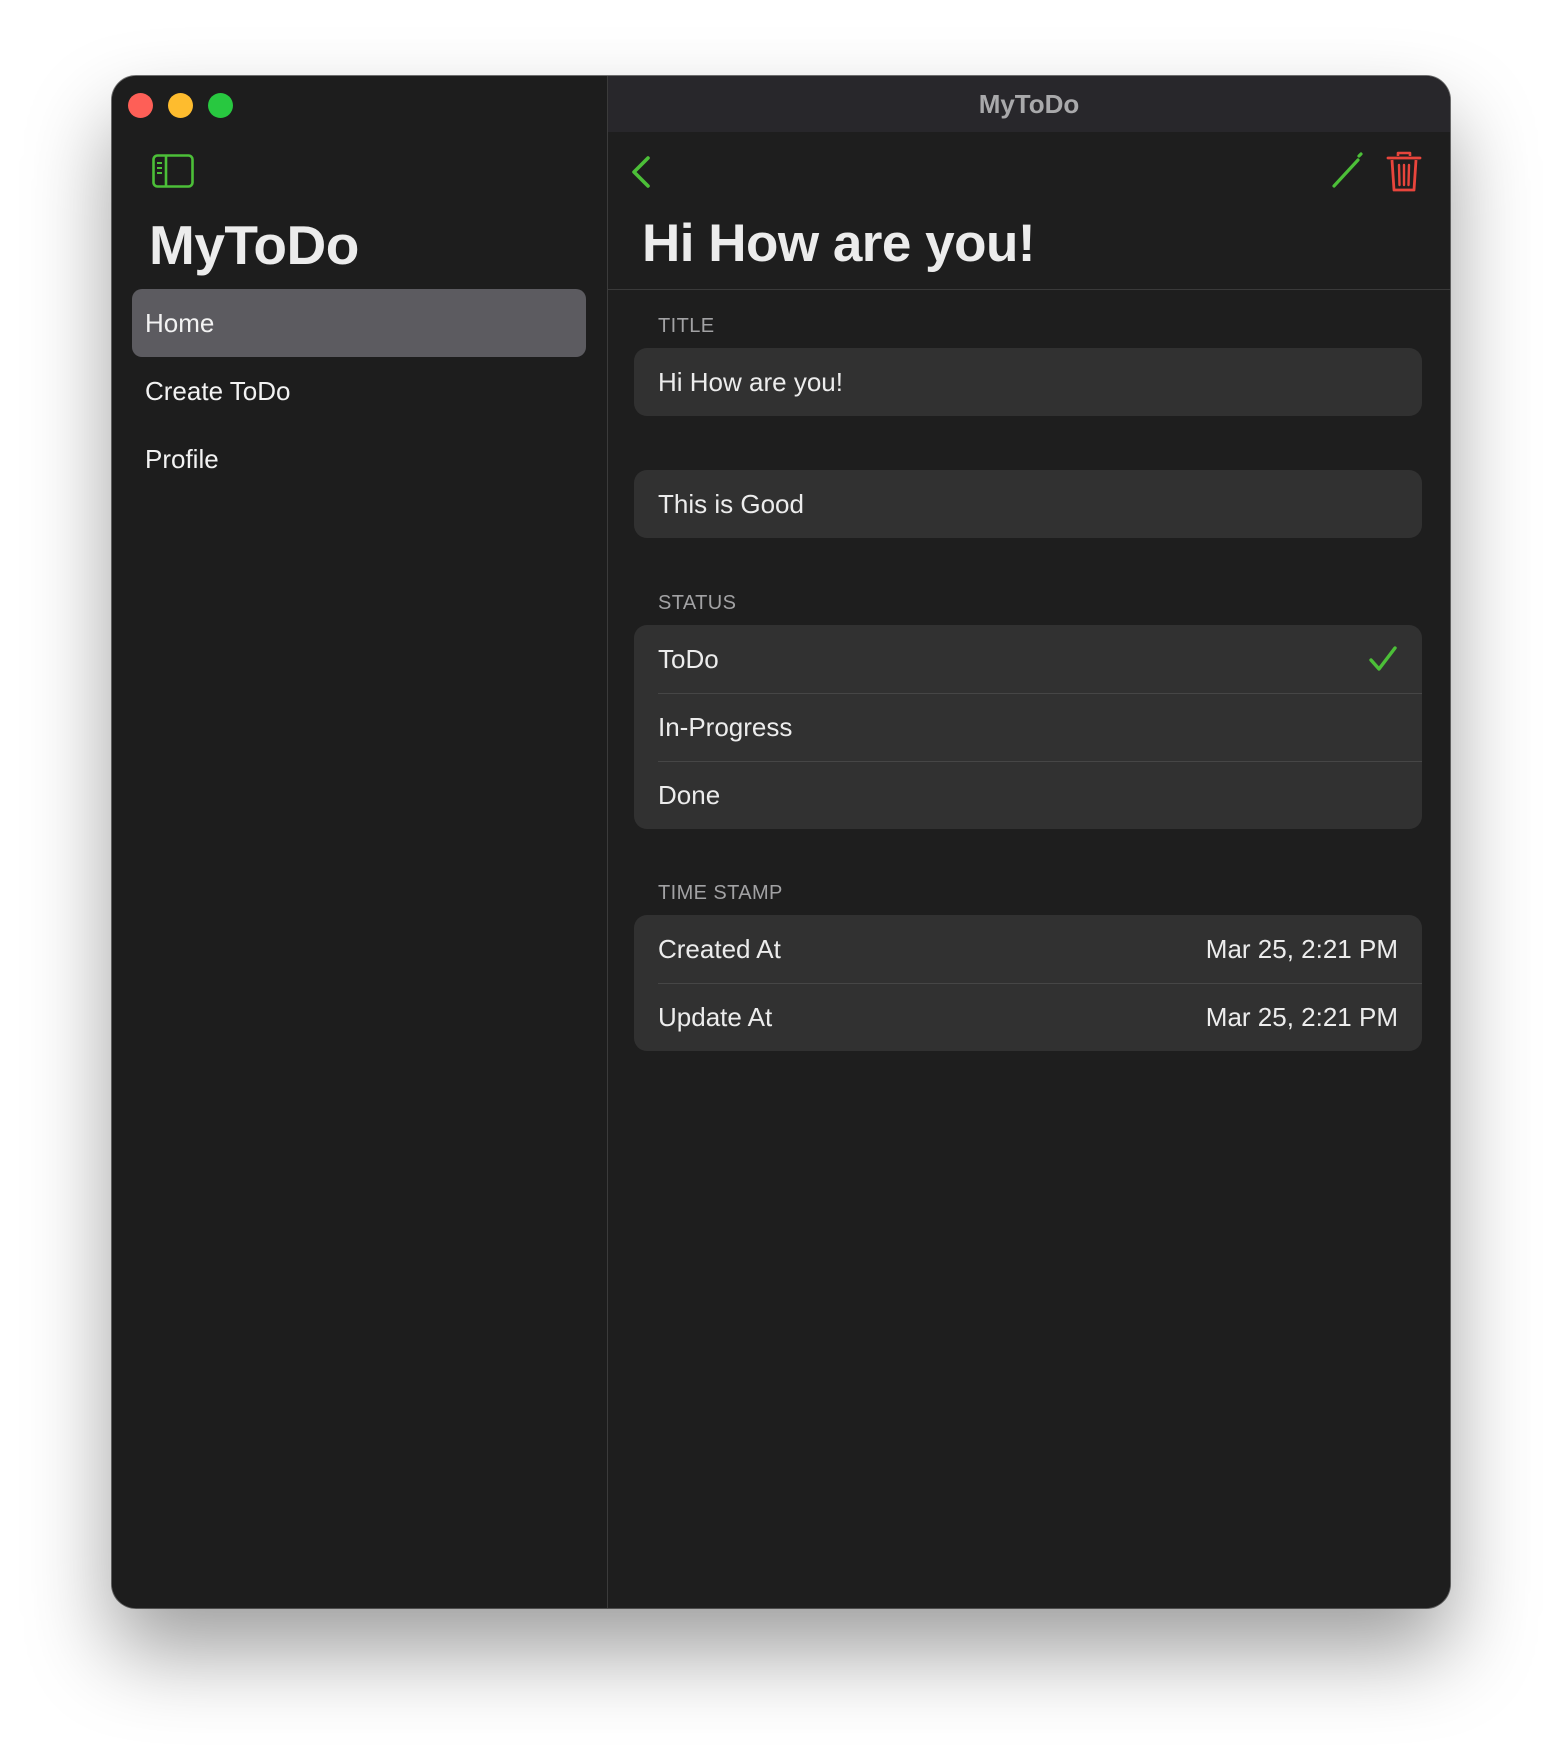 The width and height of the screenshot is (1558, 1752). What do you see at coordinates (715, 1016) in the screenshot?
I see `updated-at-label: Update At` at bounding box center [715, 1016].